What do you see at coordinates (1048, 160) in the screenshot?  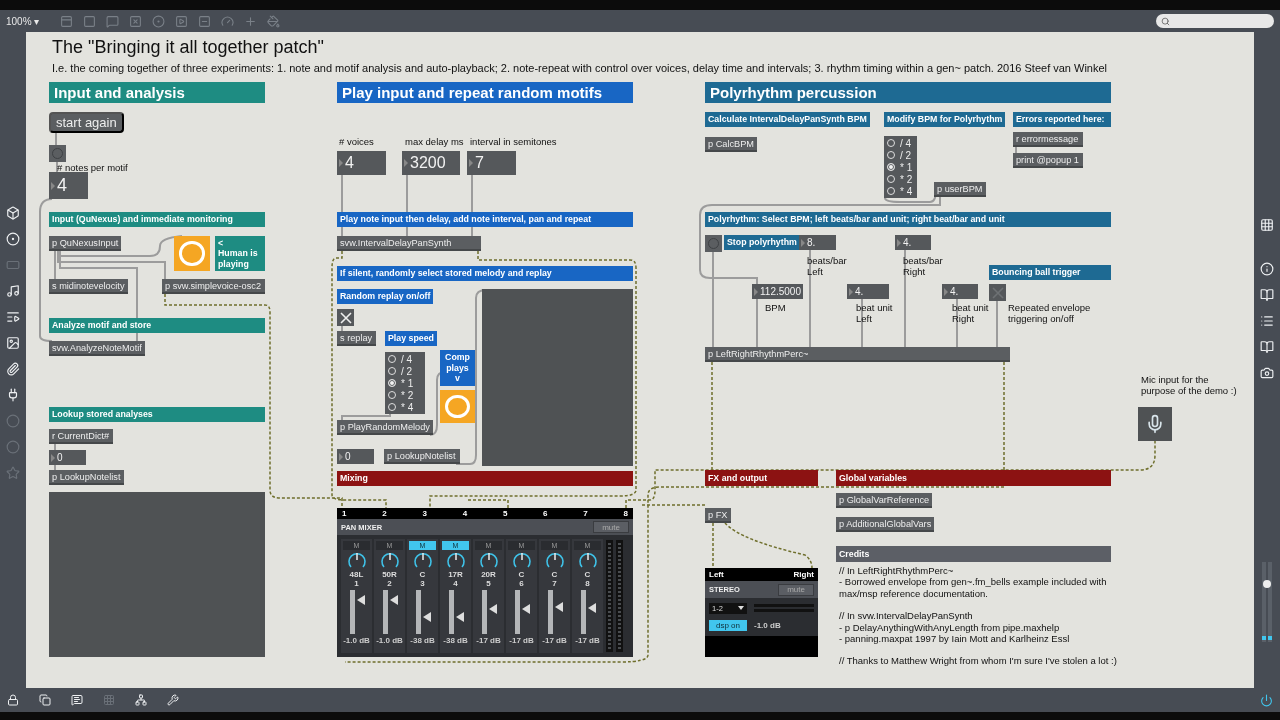 I see `object-box: print @popup 1` at bounding box center [1048, 160].